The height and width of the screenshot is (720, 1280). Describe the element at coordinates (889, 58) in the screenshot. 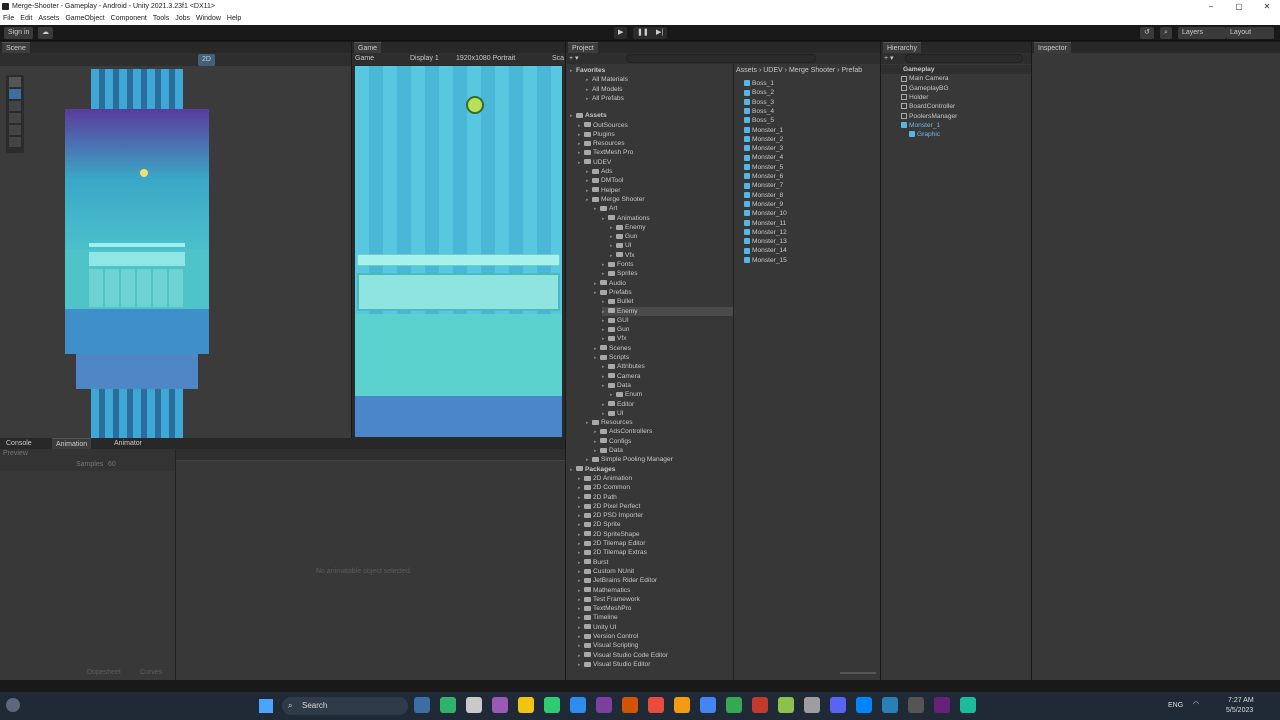

I see `create-button: + ▾` at that location.